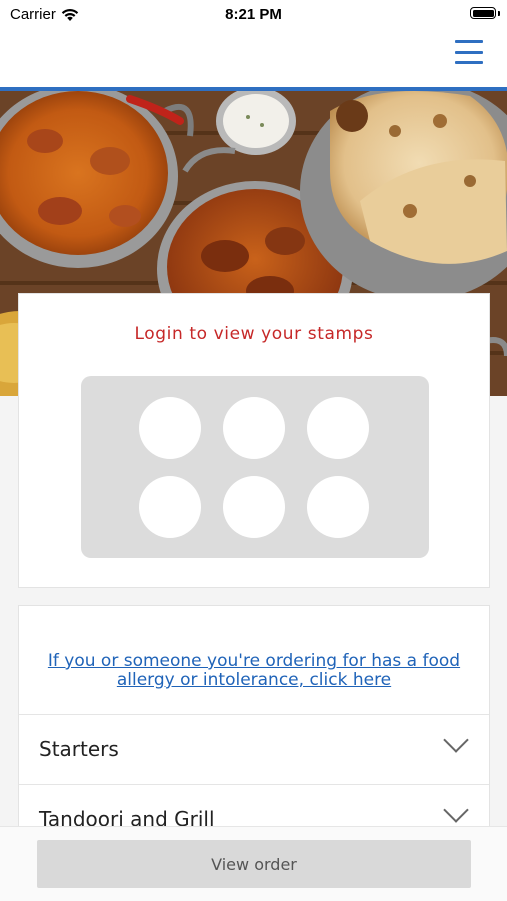 The image size is (507, 901). Describe the element at coordinates (499, 13) in the screenshot. I see `battery-nub` at that location.